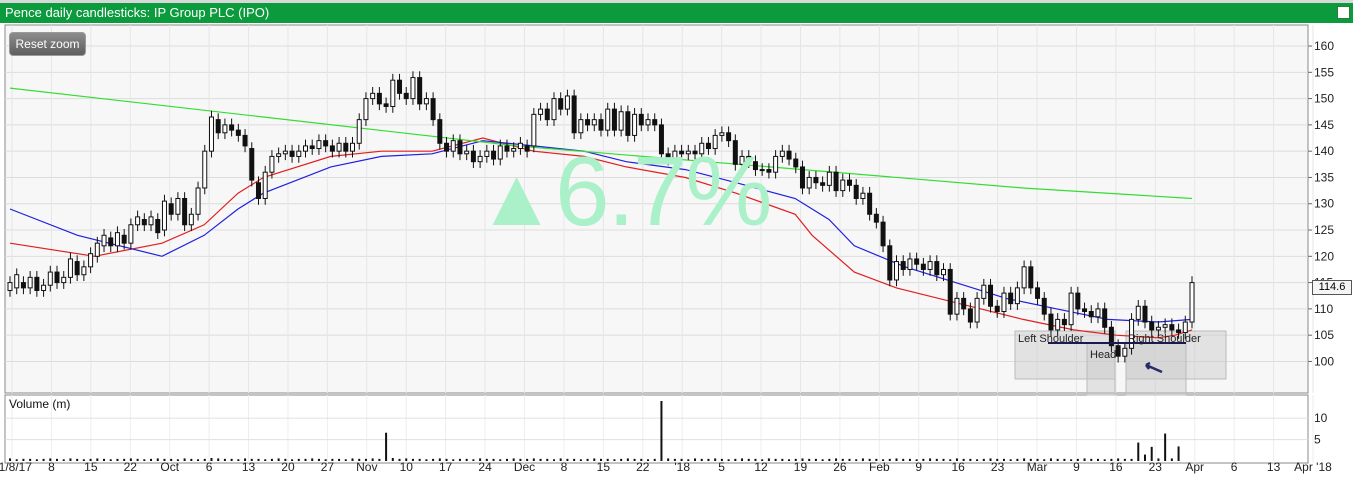  Describe the element at coordinates (564, 467) in the screenshot. I see `x-tick-label: 8` at that location.